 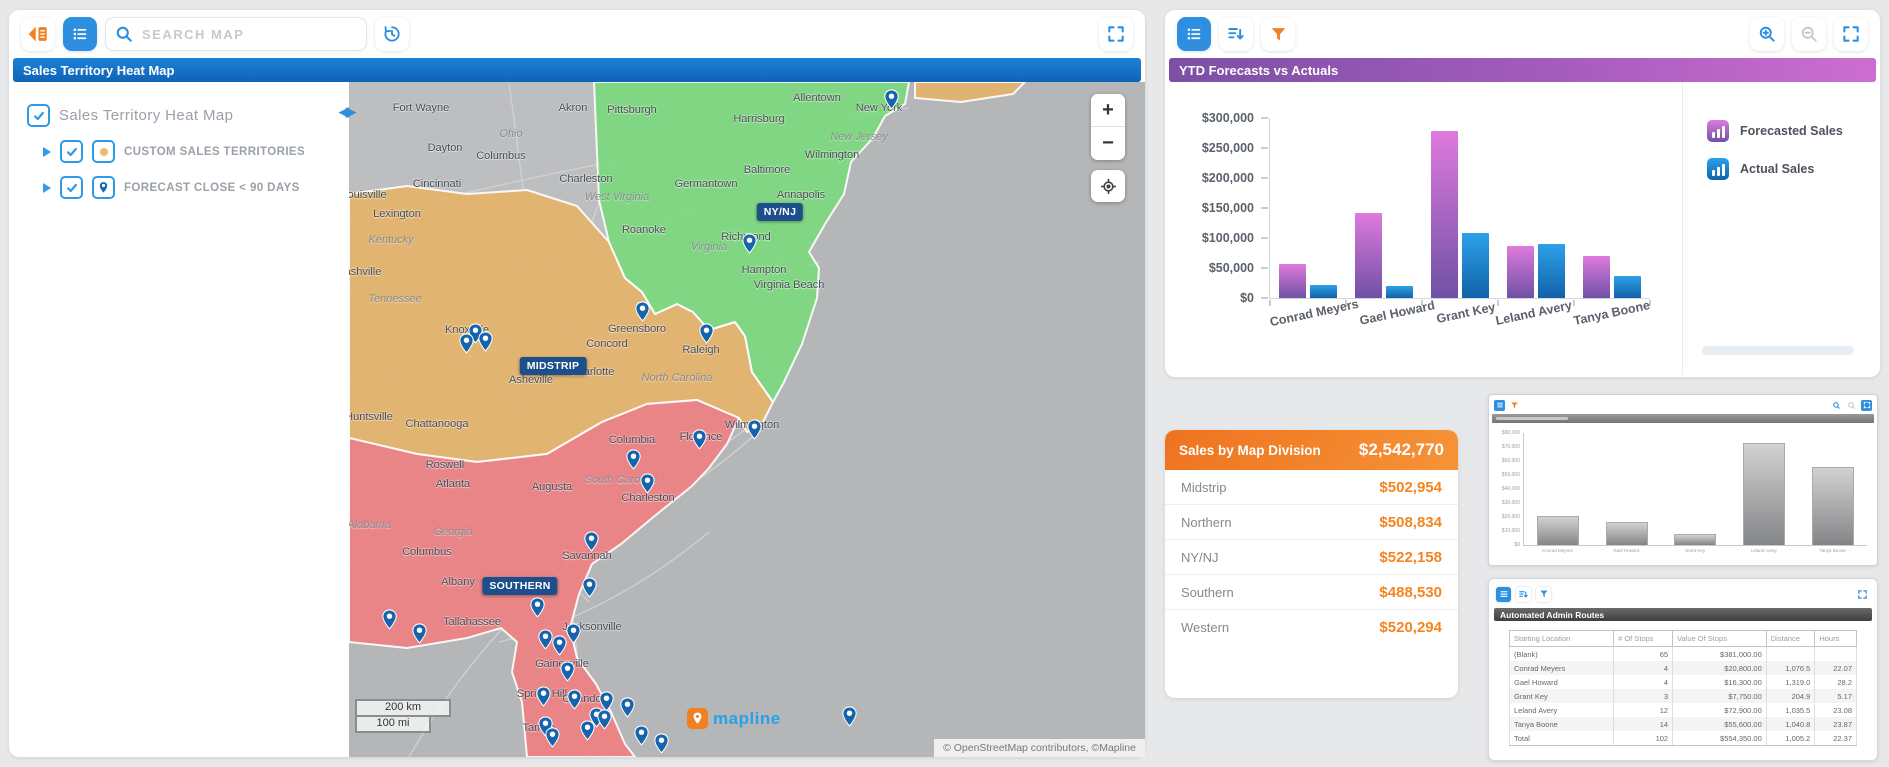 What do you see at coordinates (1108, 110) in the screenshot?
I see `zoom-in-button: +` at bounding box center [1108, 110].